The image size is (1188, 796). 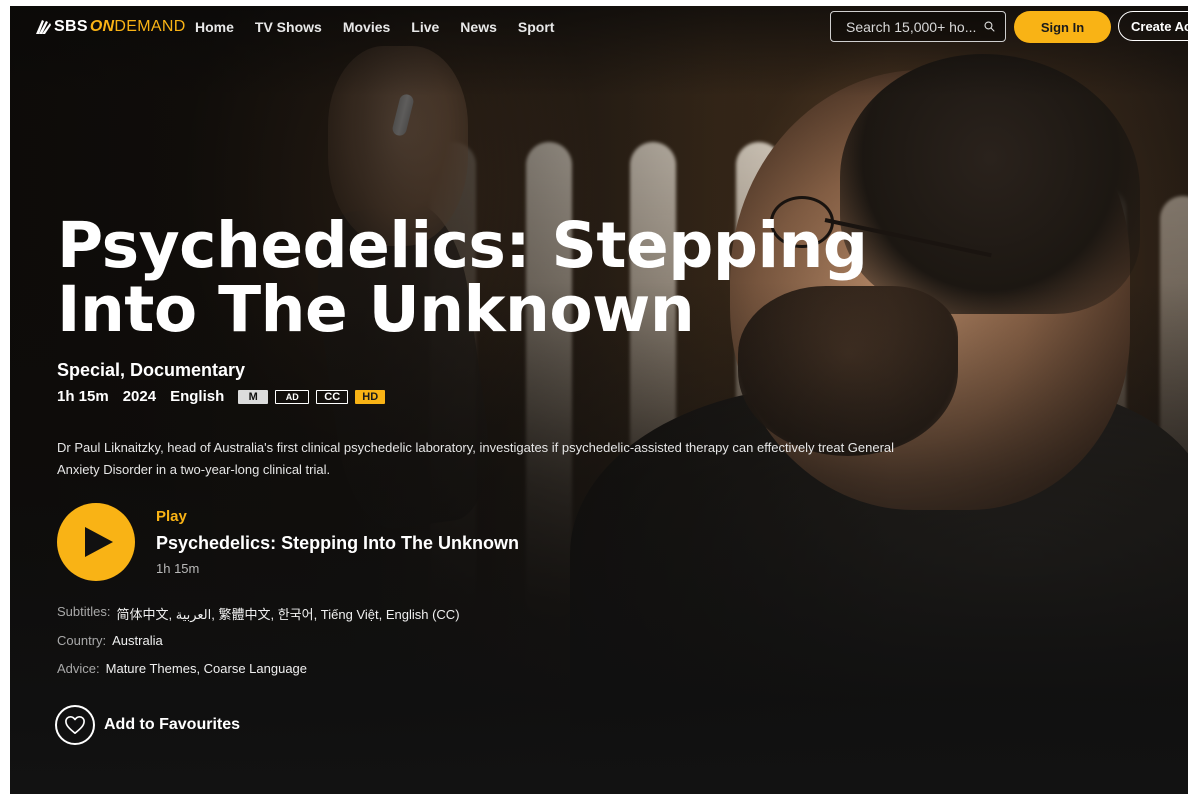 I want to click on favourite-circle, so click(x=75, y=725).